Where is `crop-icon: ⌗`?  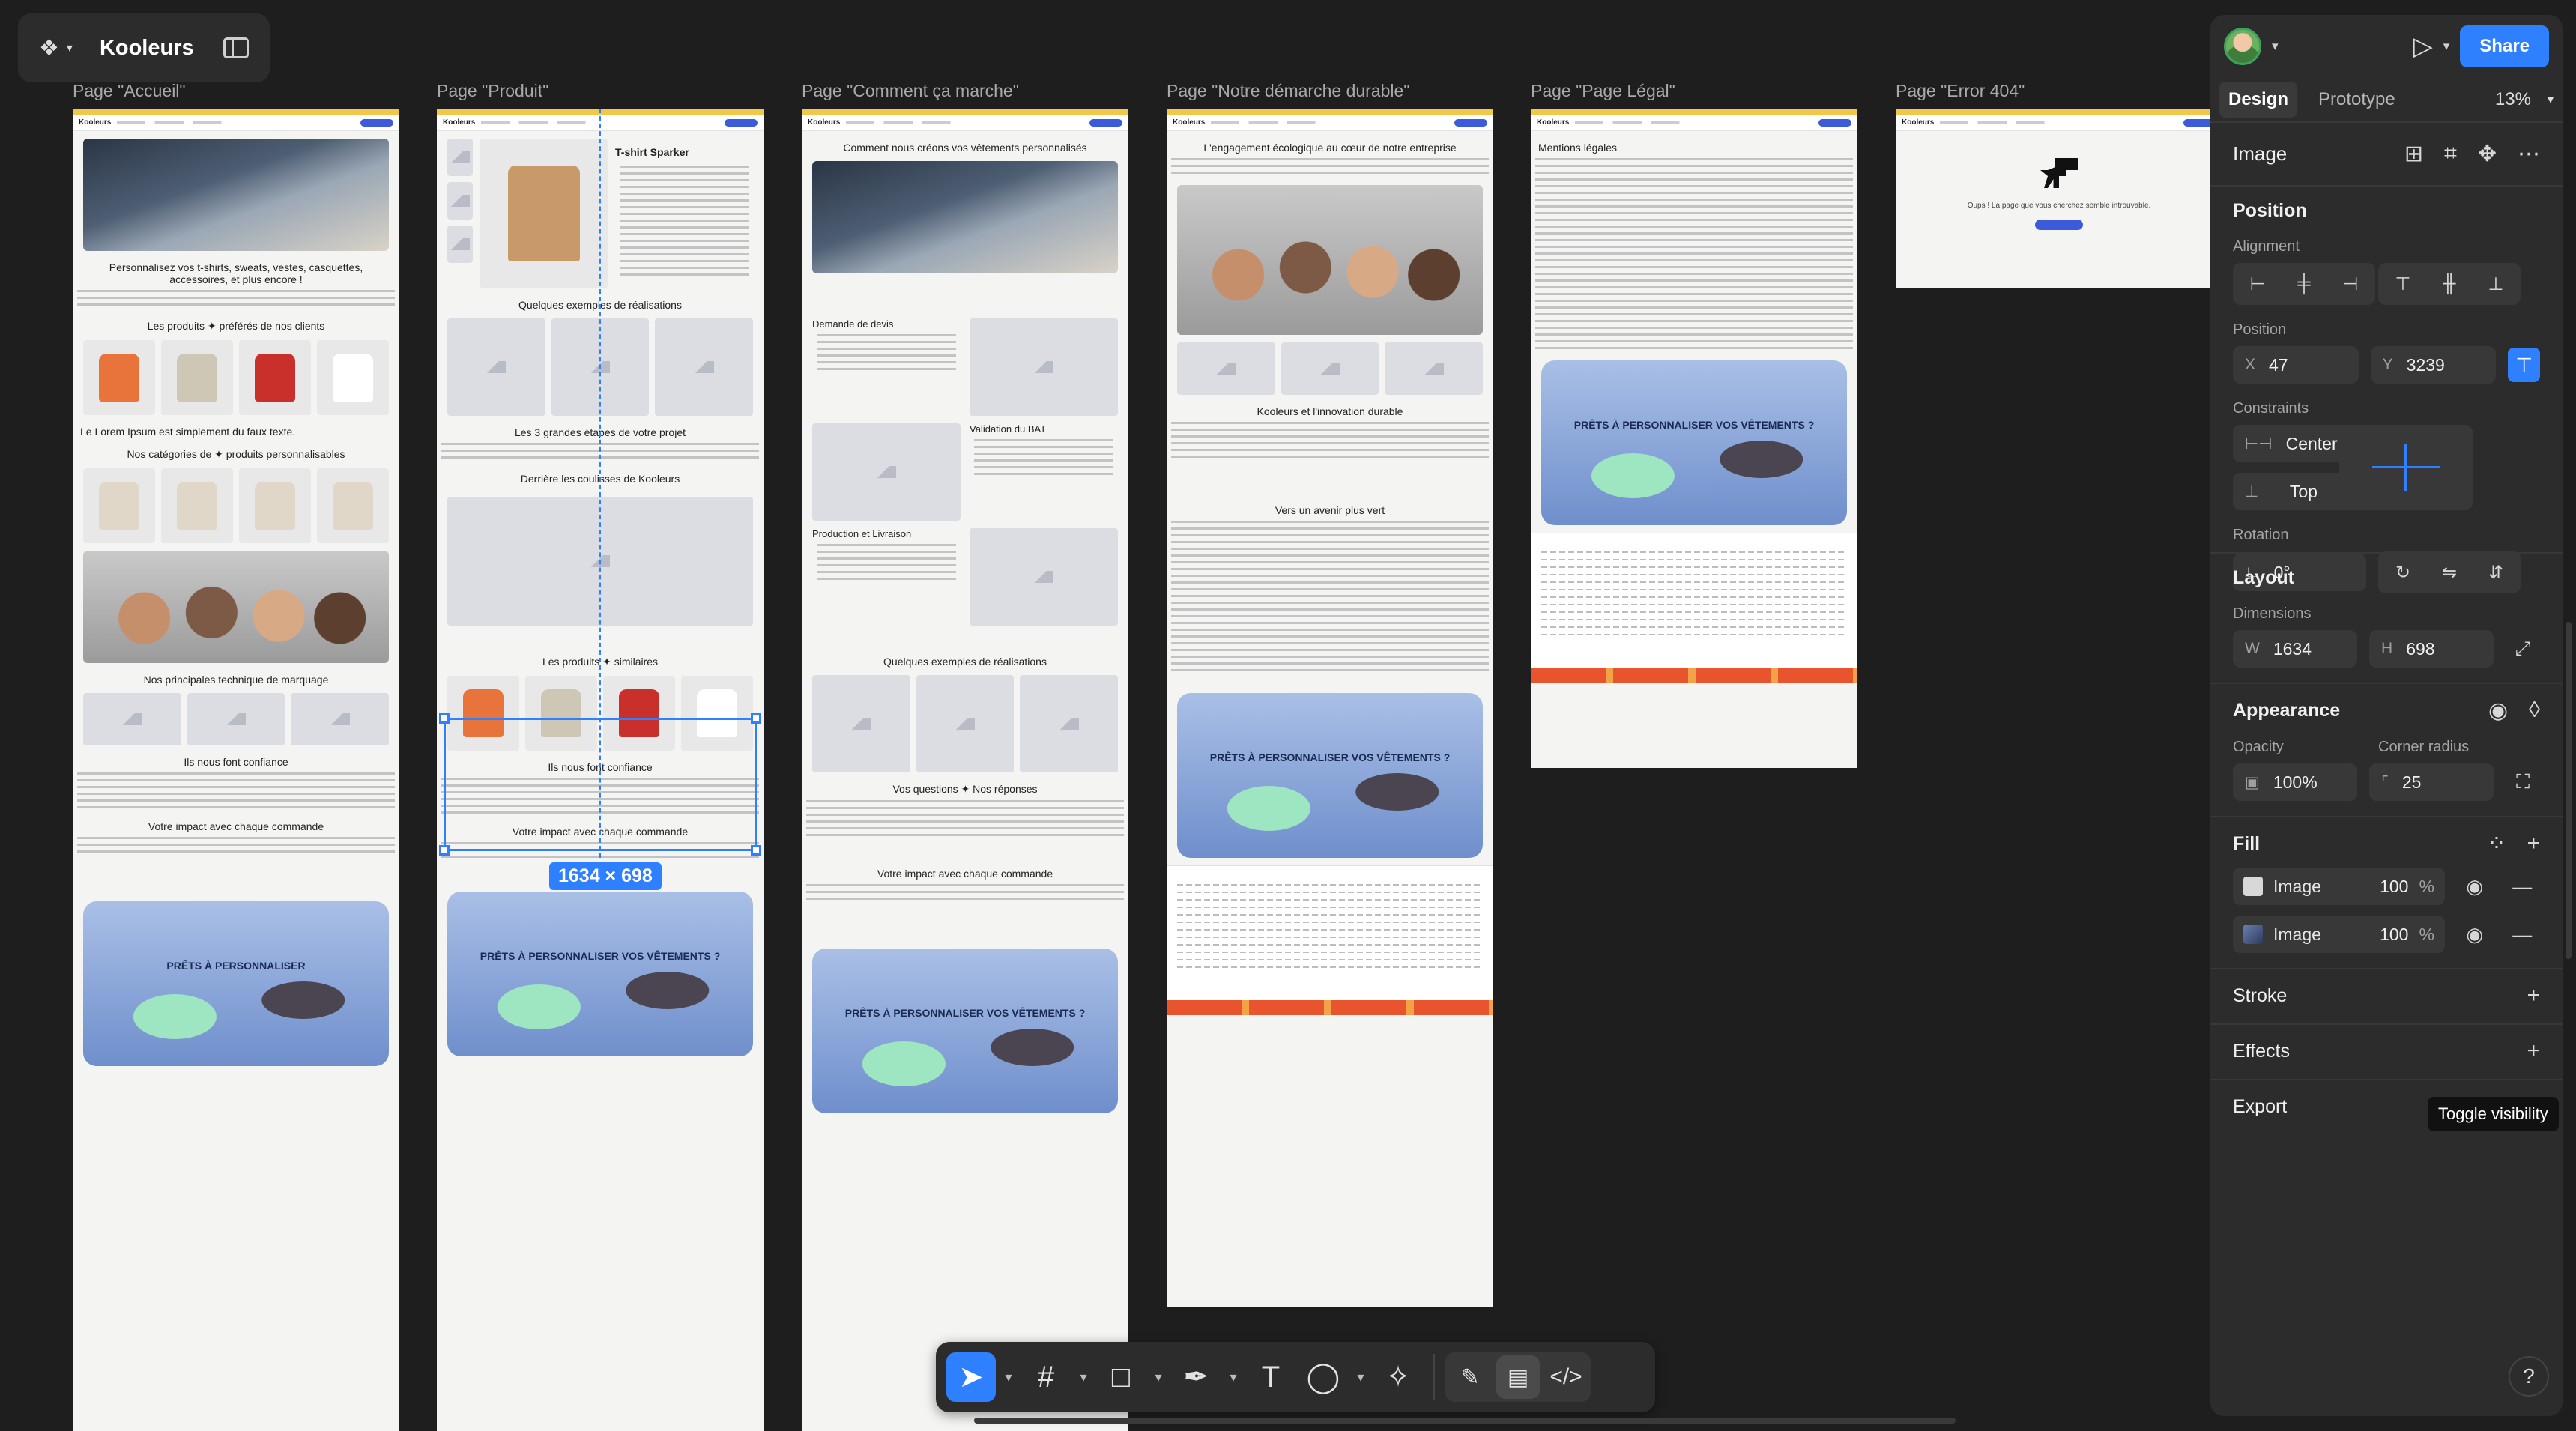 crop-icon: ⌗ is located at coordinates (2450, 154).